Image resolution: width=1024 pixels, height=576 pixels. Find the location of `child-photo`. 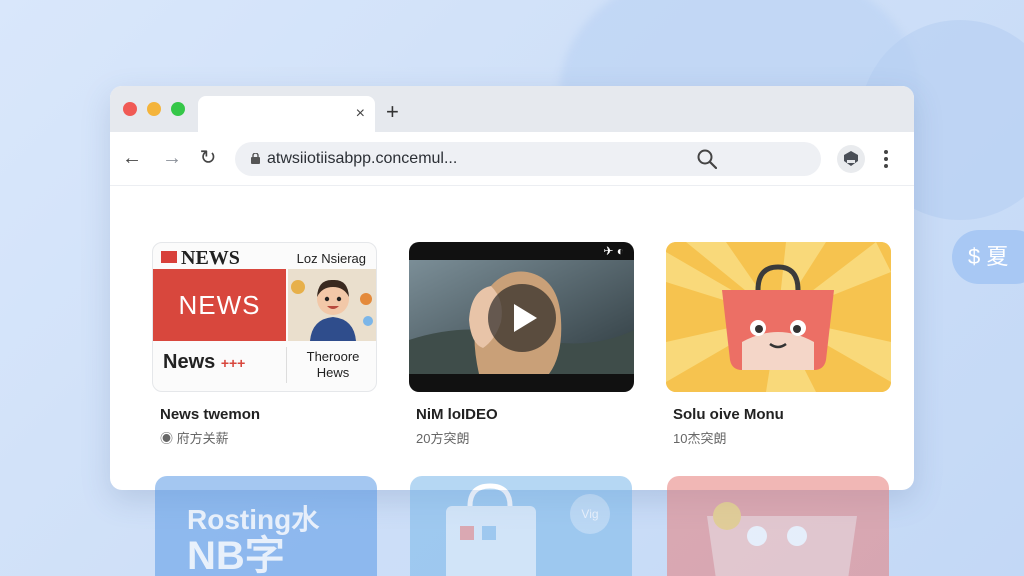

child-photo is located at coordinates (332, 305).